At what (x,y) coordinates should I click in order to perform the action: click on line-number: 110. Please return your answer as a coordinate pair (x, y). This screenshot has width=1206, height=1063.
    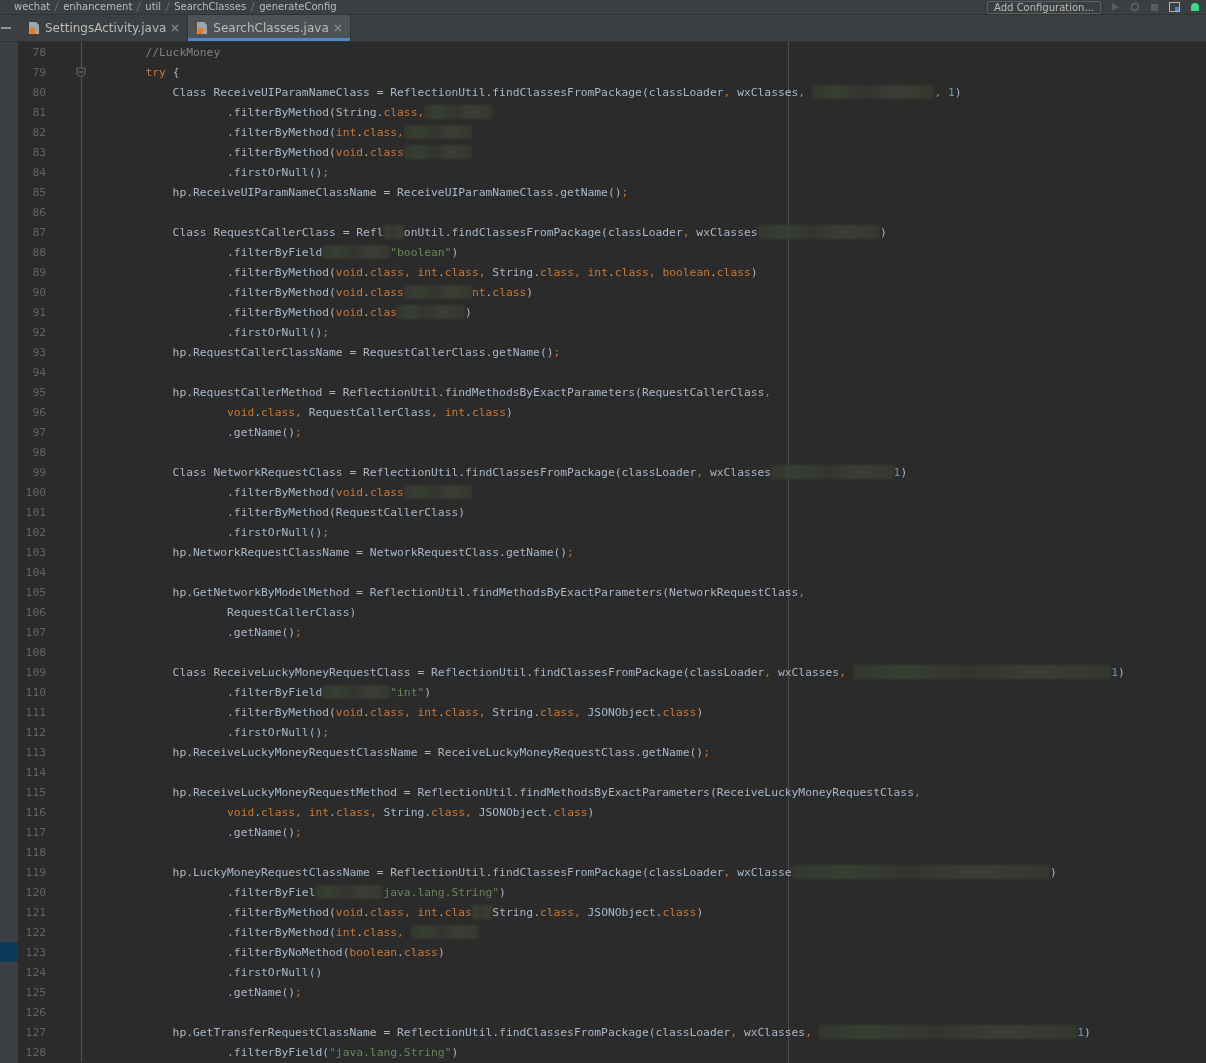
    Looking at the image, I should click on (35, 692).